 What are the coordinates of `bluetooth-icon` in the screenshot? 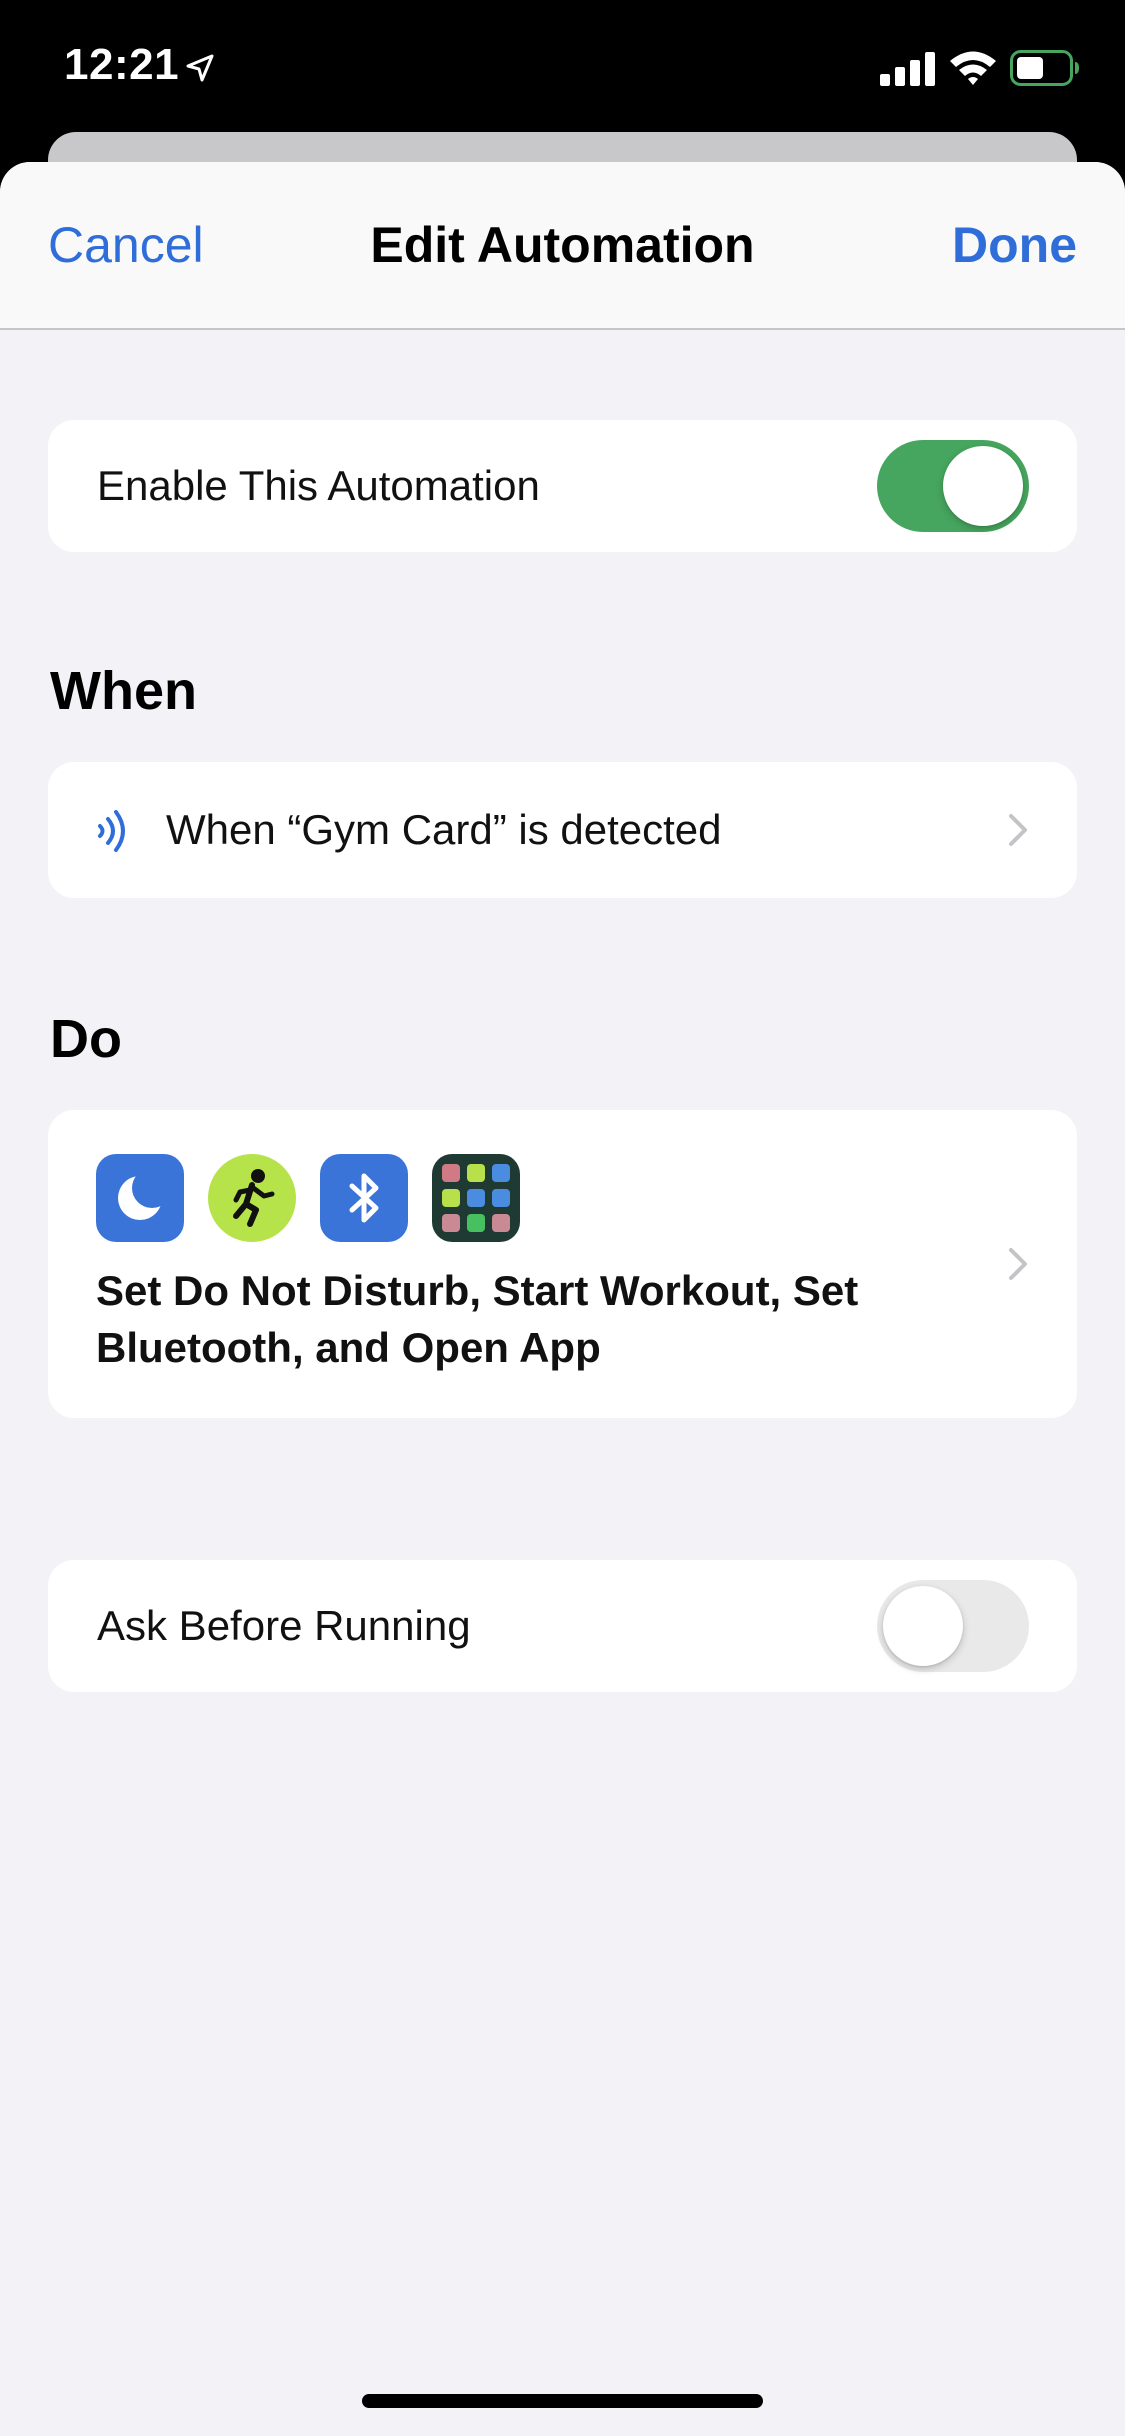 It's located at (364, 1198).